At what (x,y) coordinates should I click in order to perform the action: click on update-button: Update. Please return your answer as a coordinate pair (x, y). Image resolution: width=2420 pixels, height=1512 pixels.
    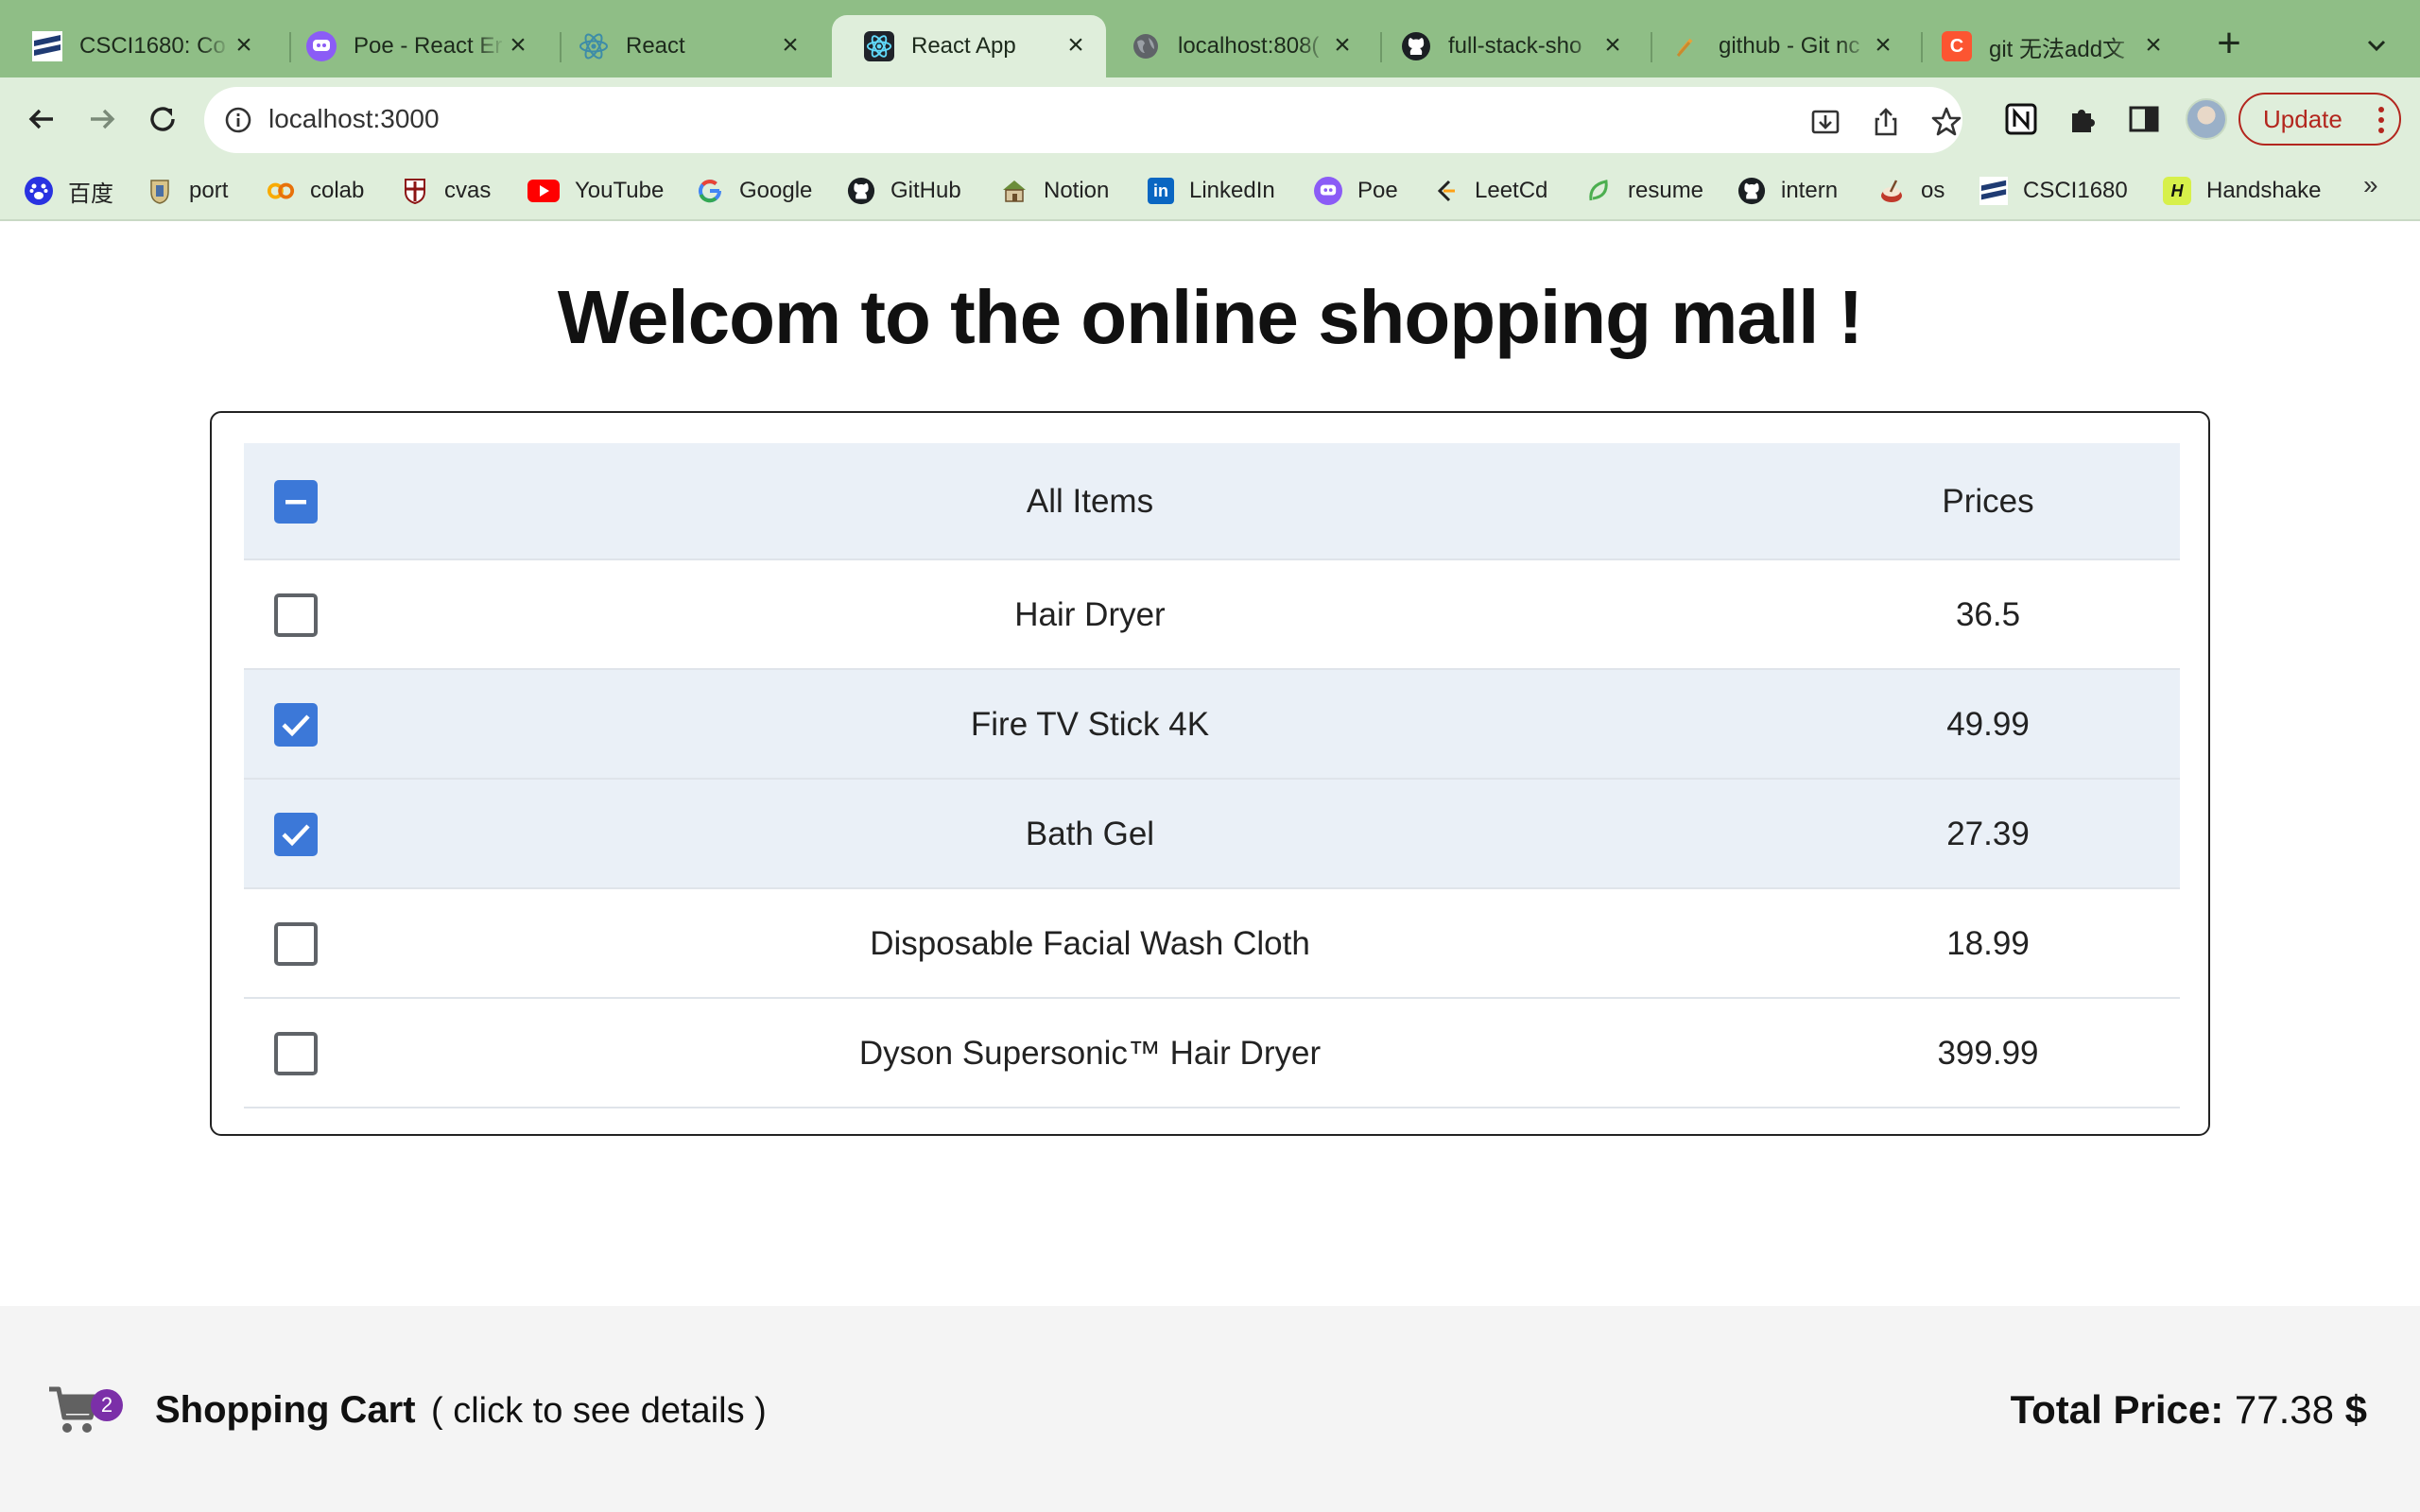
    Looking at the image, I should click on (2319, 119).